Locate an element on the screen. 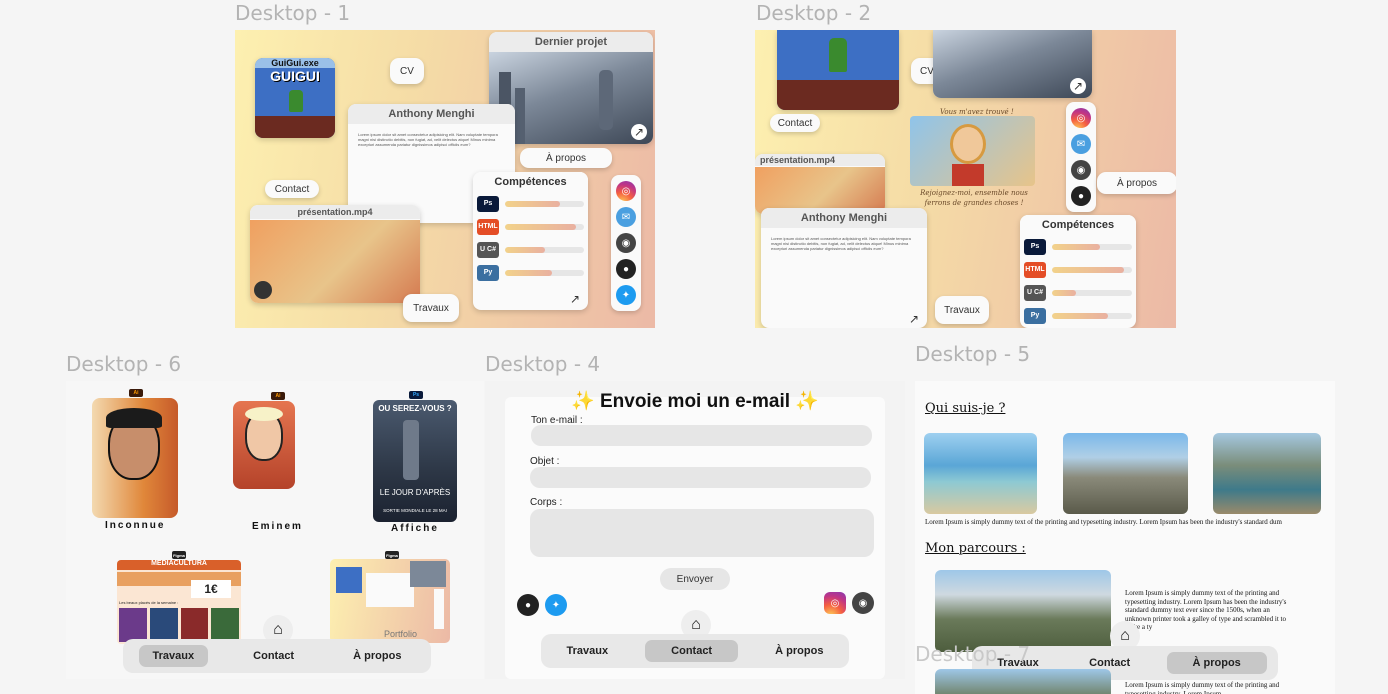 The width and height of the screenshot is (1388, 694). poster-date: SORTIE MONDIALE LE 28 MAI is located at coordinates (415, 510).